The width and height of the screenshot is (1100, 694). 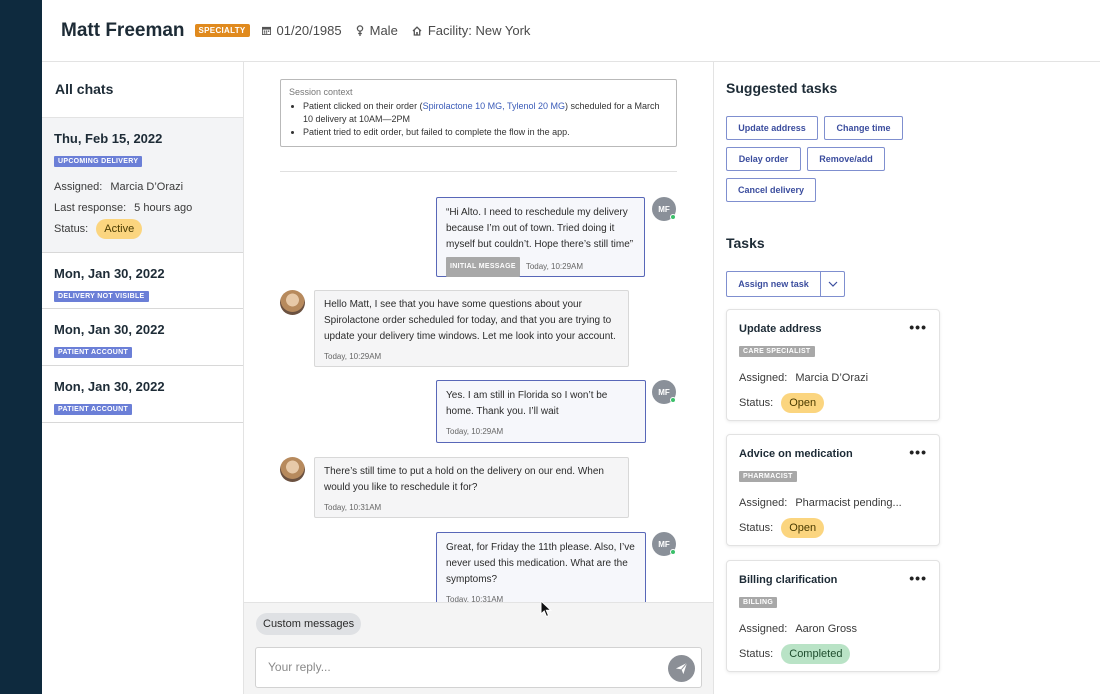 I want to click on tasks-title: Tasks, so click(x=745, y=243).